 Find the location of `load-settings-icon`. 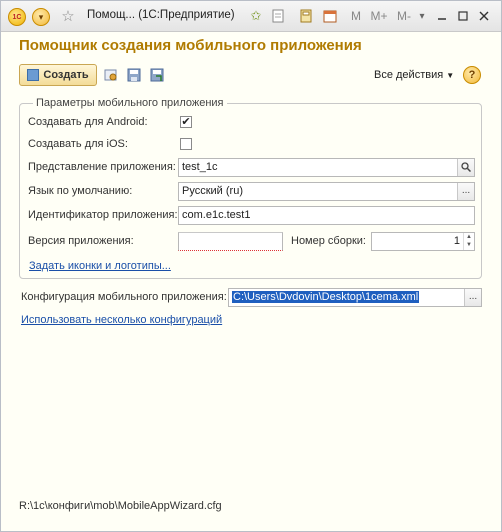

load-settings-icon is located at coordinates (157, 75).